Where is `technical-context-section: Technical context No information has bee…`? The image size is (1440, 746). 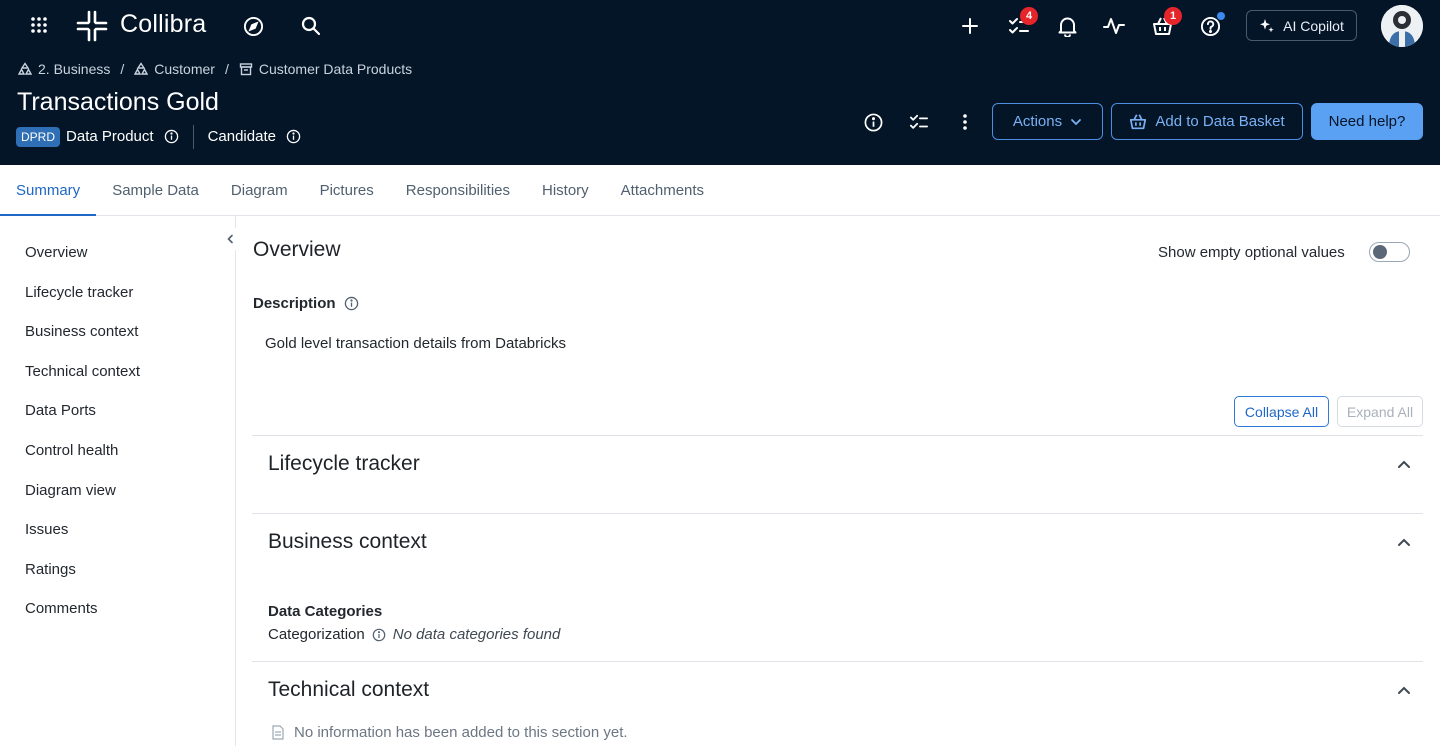
technical-context-section: Technical context No information has bee… is located at coordinates (837, 703).